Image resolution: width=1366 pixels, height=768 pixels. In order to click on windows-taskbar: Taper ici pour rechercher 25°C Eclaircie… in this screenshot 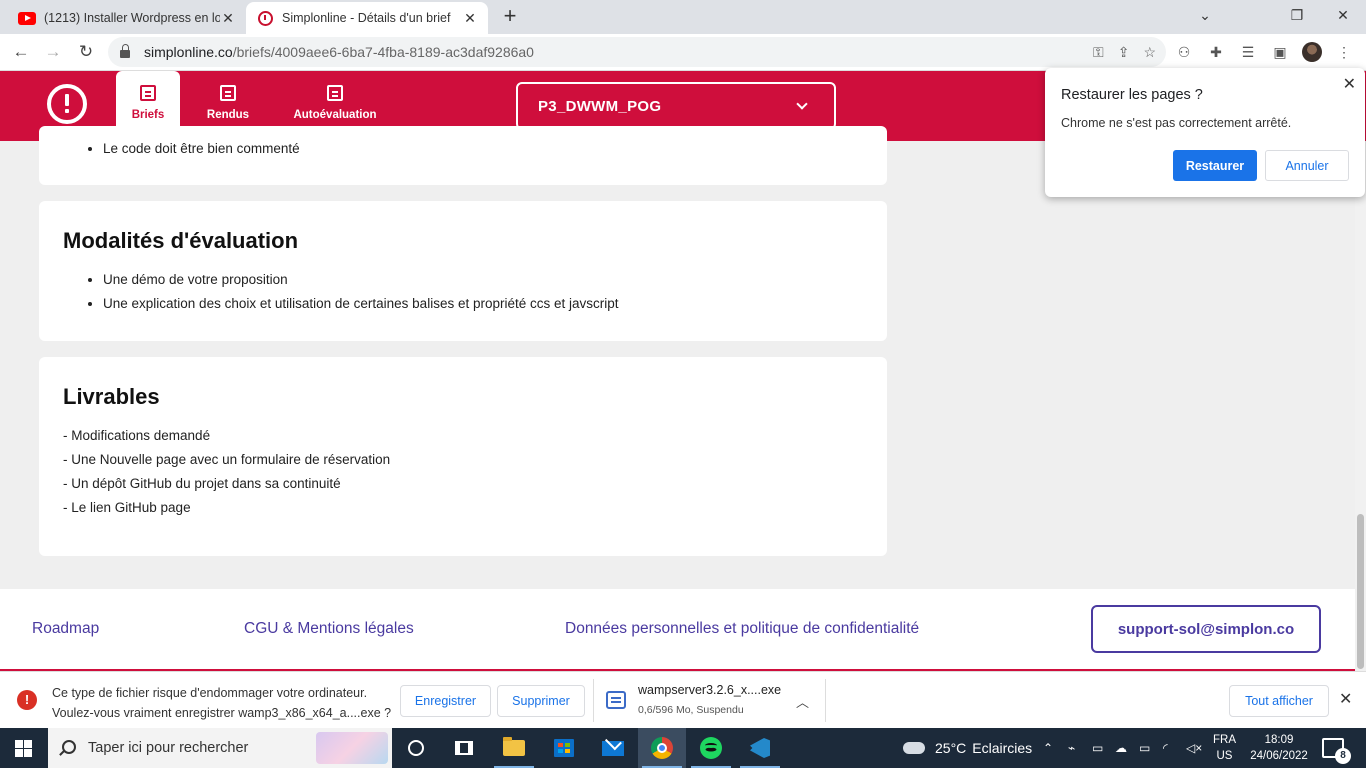, I will do `click(683, 748)`.